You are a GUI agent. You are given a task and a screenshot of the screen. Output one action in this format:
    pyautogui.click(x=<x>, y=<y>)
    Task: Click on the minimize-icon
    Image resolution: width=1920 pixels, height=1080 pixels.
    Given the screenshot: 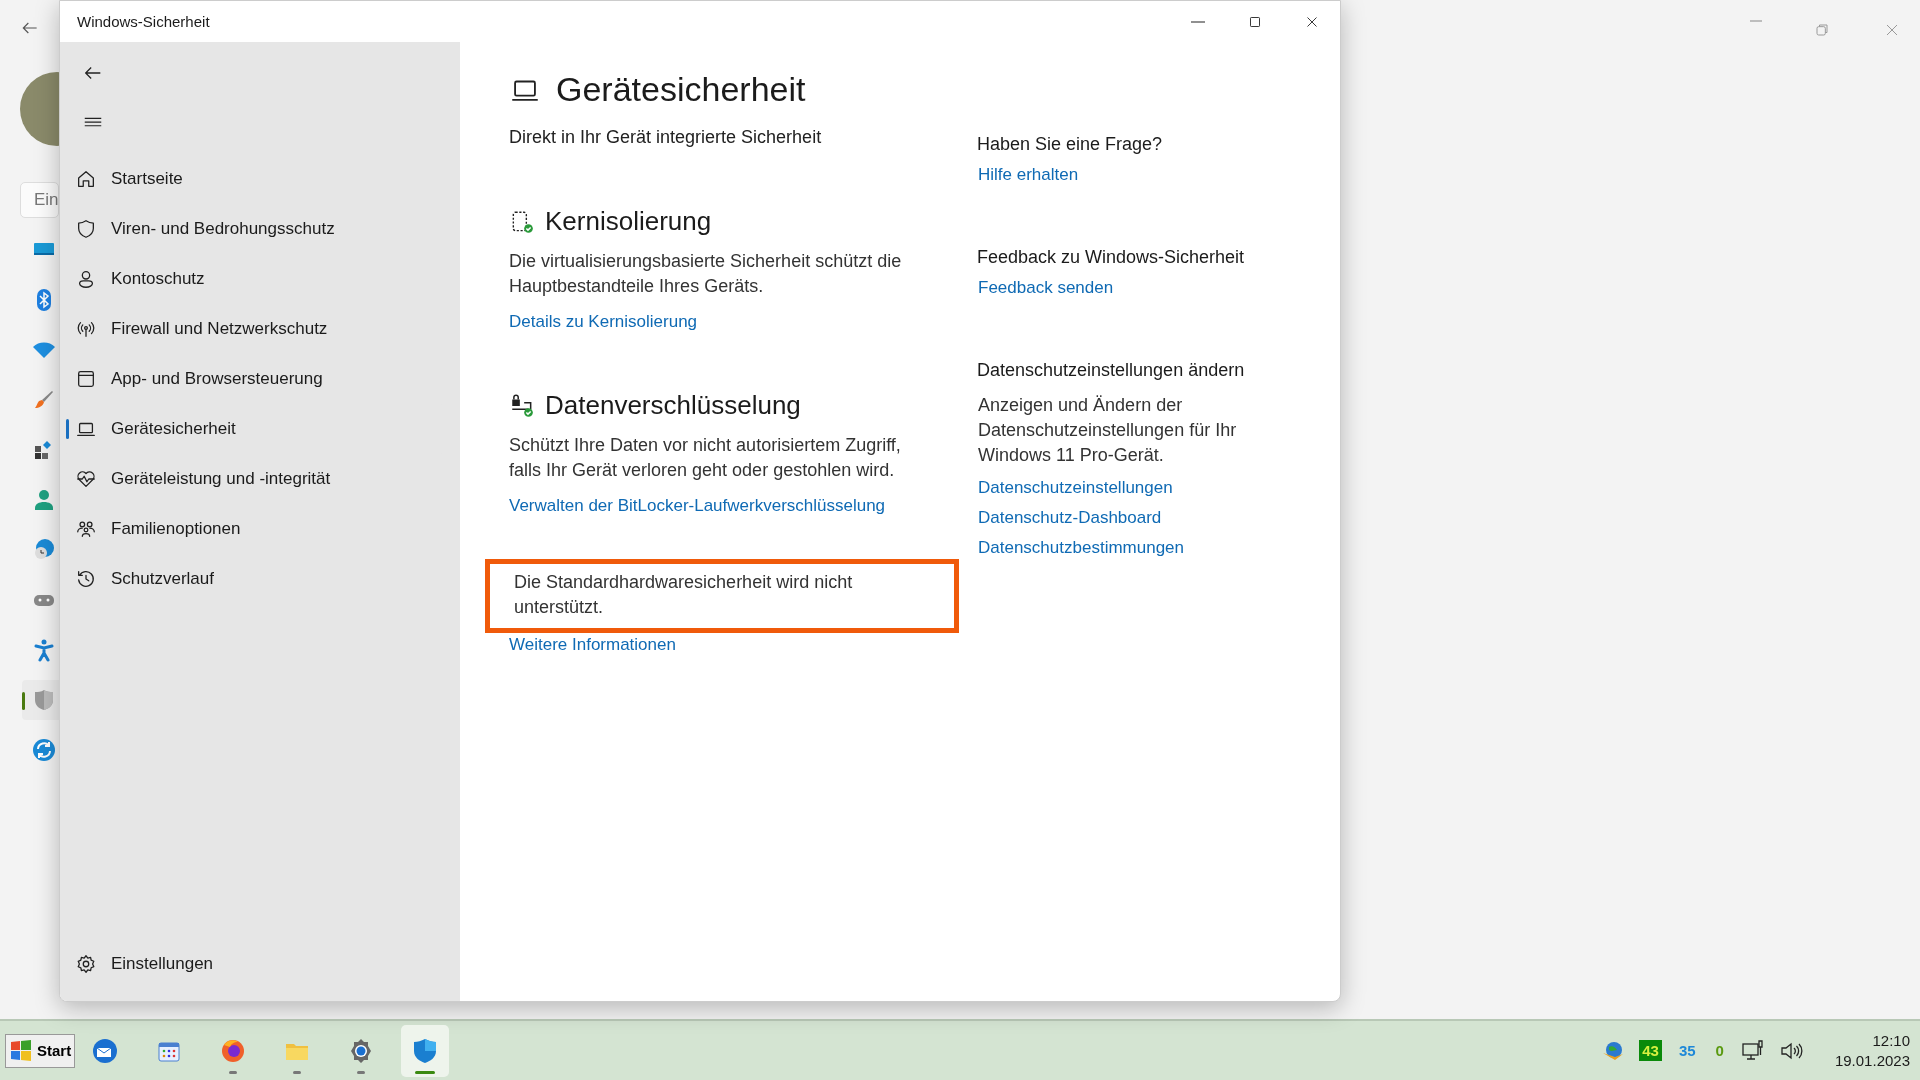 What is the action you would take?
    pyautogui.click(x=1197, y=21)
    